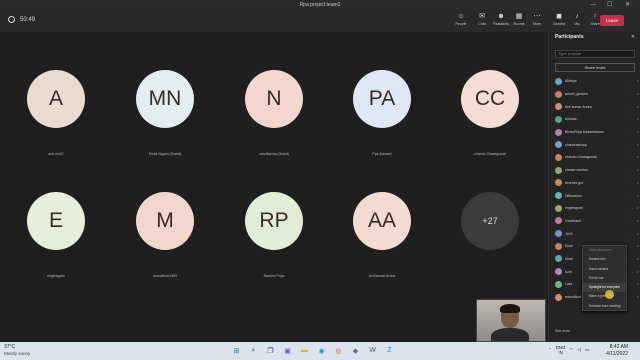 The width and height of the screenshot is (640, 360). Describe the element at coordinates (21, 19) in the screenshot. I see `meeting-timer: 50:49` at that location.